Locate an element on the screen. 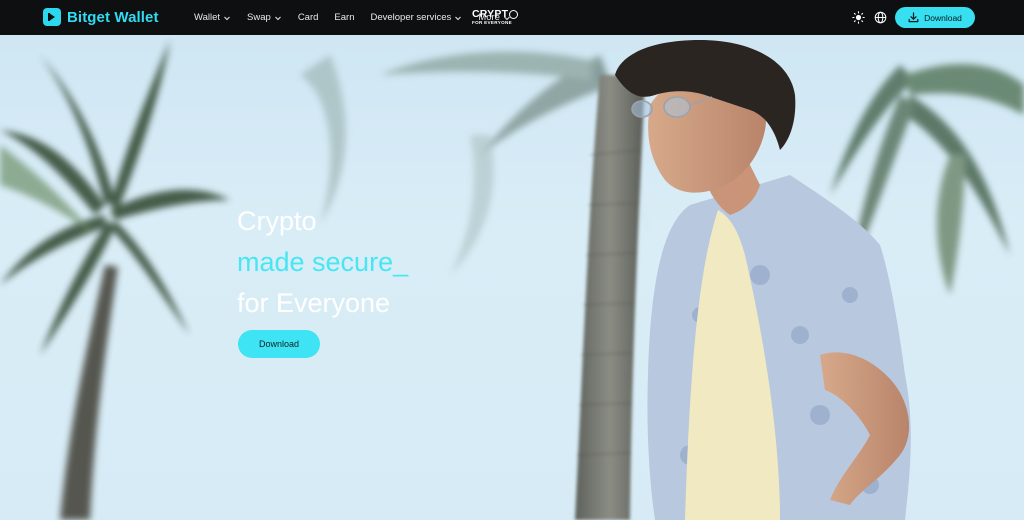  nav-item-wallet: Wallet is located at coordinates (212, 17).